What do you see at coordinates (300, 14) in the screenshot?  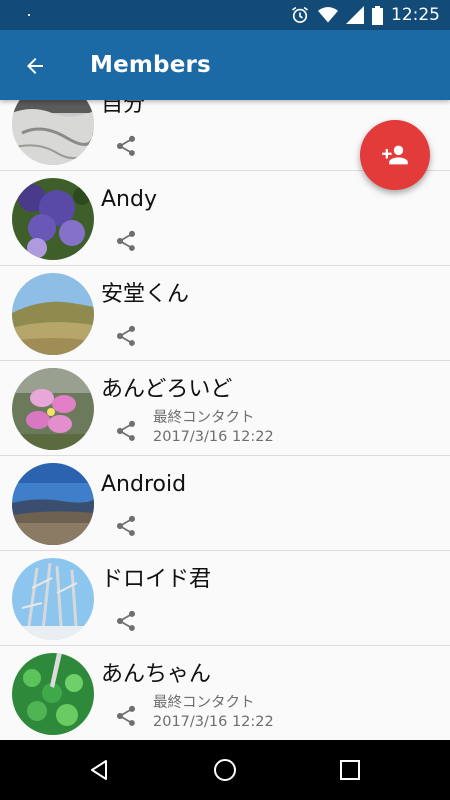 I see `alarm-icon` at bounding box center [300, 14].